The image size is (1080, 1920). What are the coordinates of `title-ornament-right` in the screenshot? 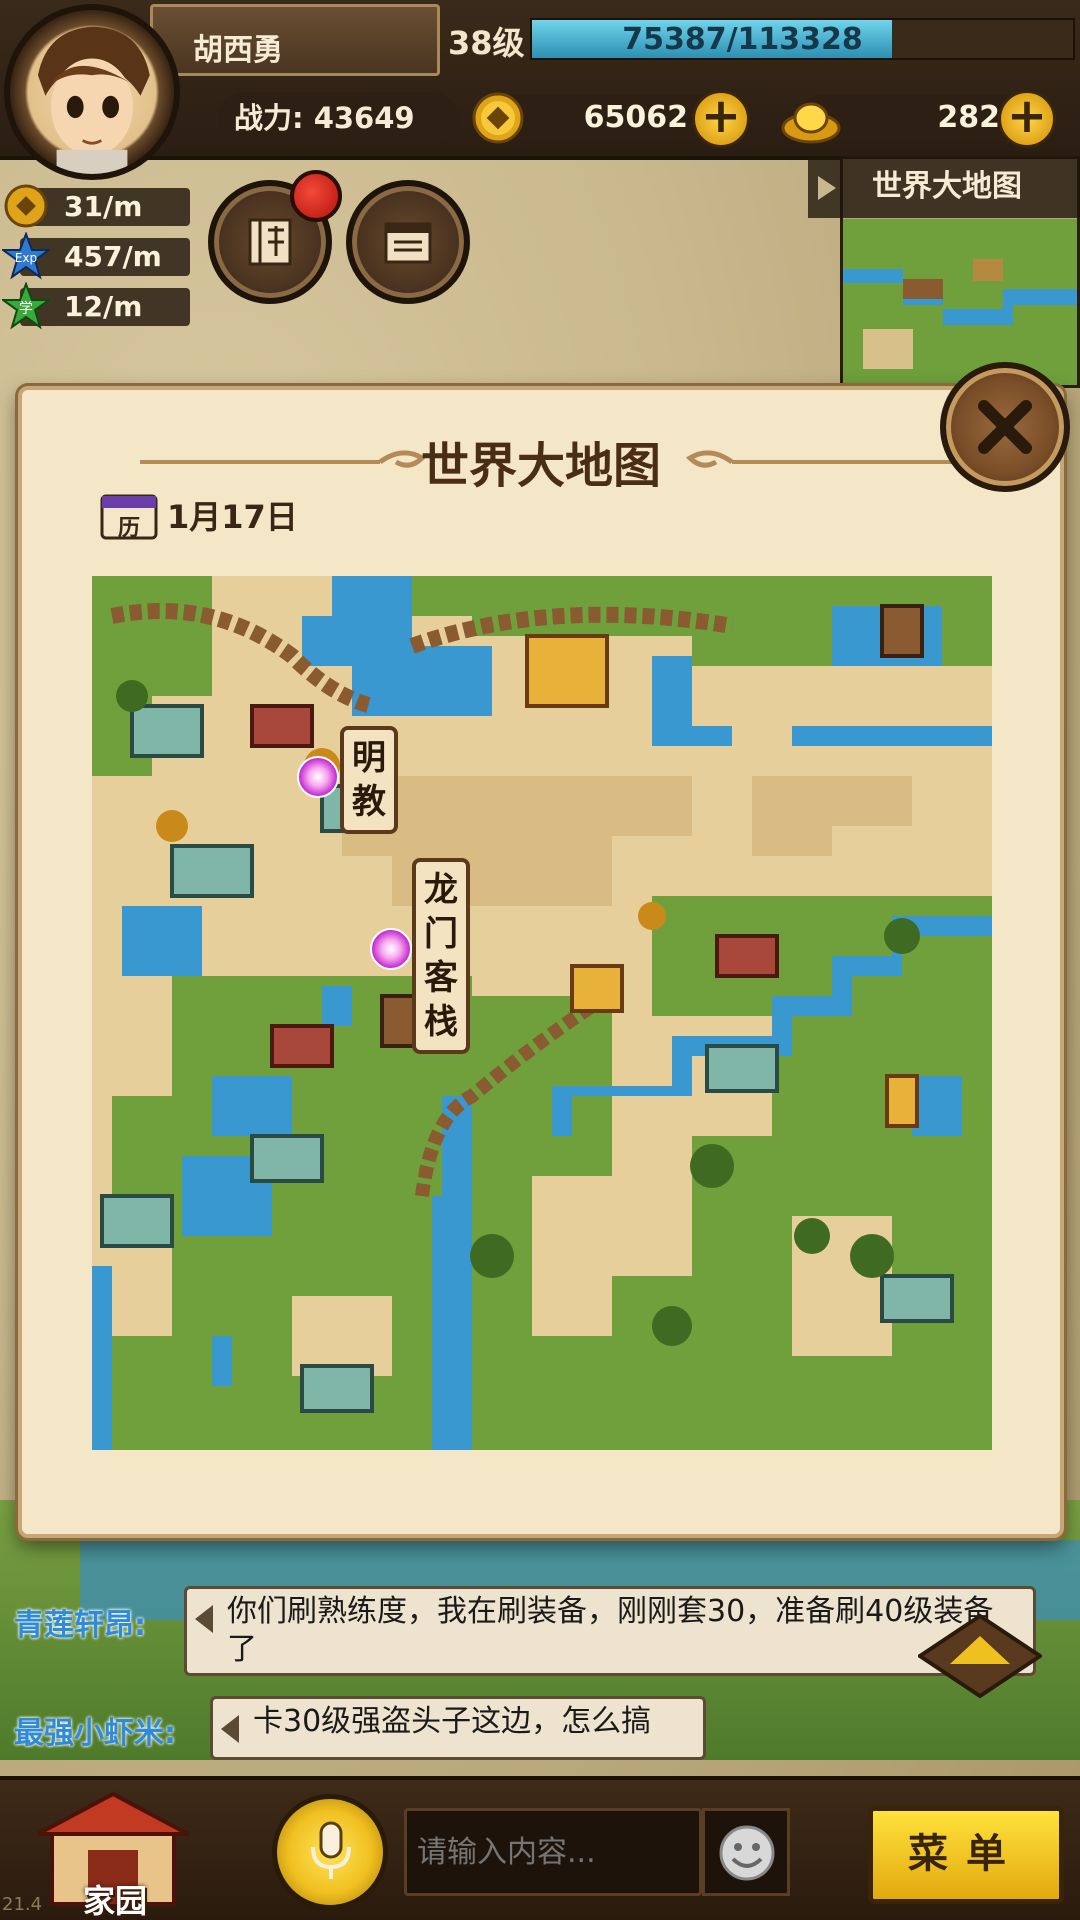 It's located at (828, 459).